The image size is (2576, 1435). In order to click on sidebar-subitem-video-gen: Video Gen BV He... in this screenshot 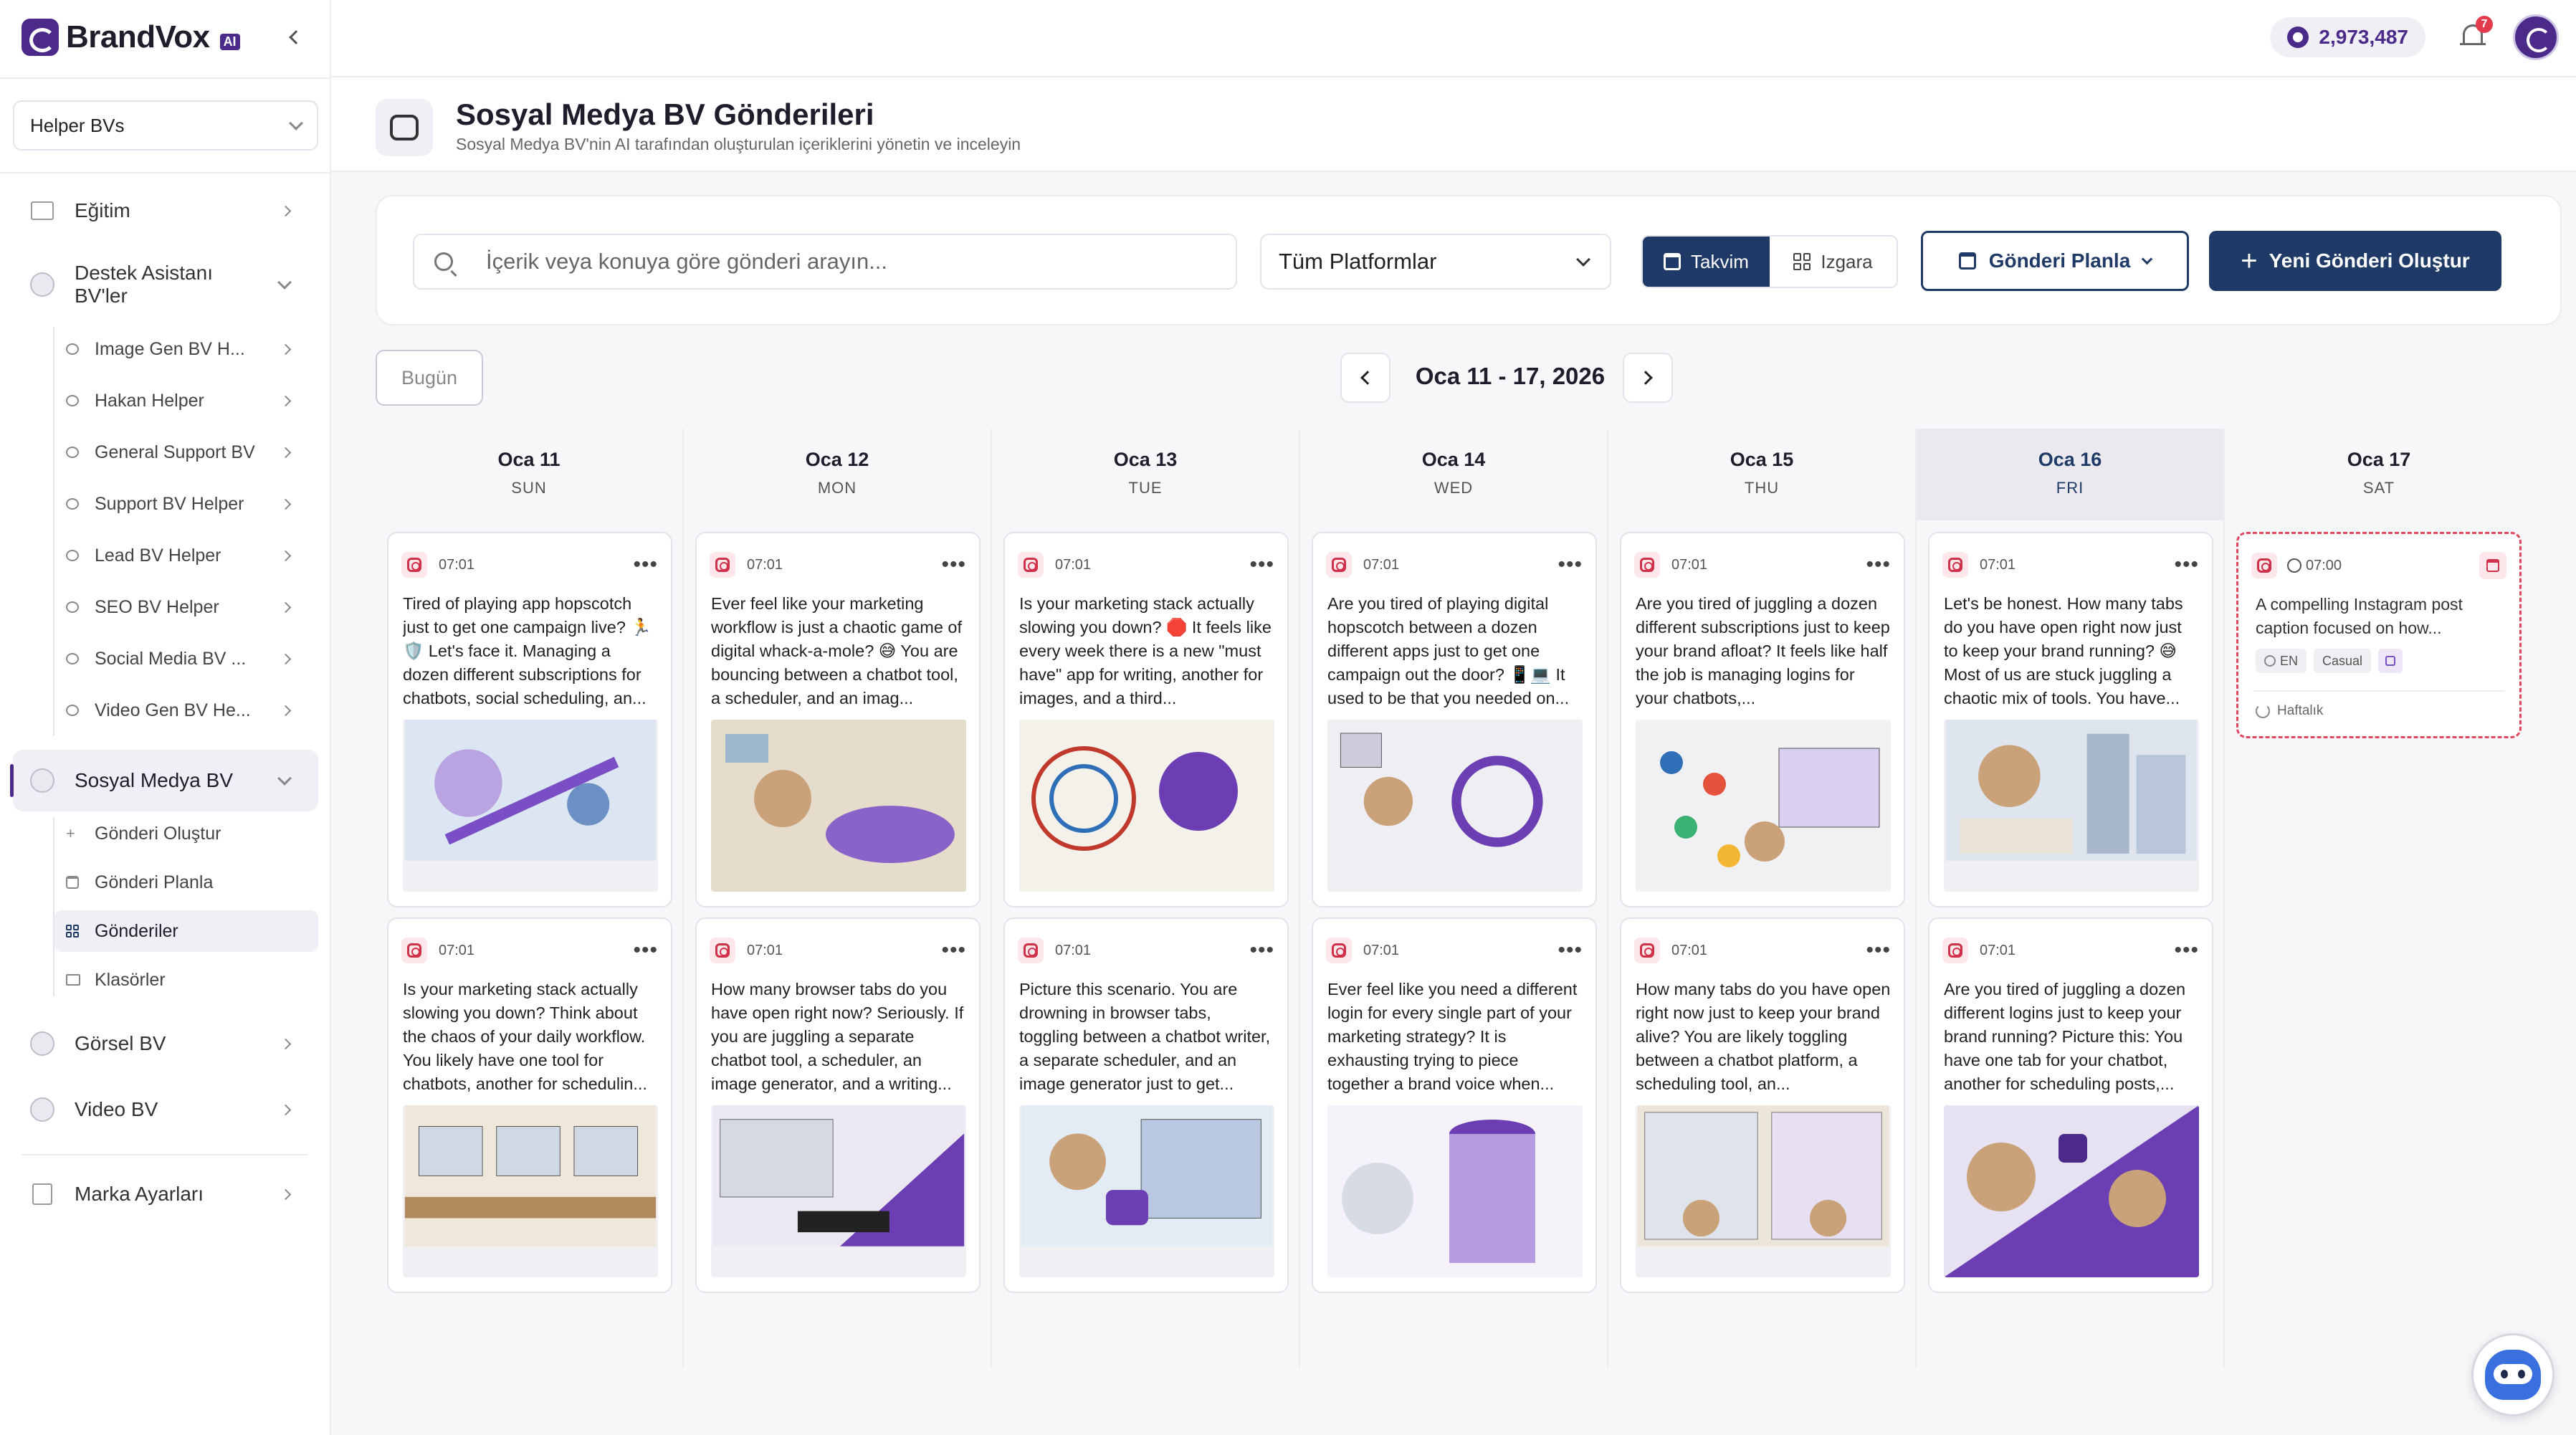, I will do `click(186, 710)`.